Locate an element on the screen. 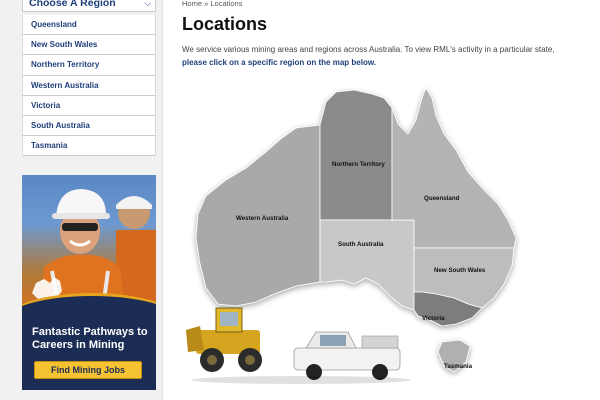 Image resolution: width=600 pixels, height=400 pixels. region-item-northern-territory: Northern Territory is located at coordinates (89, 65).